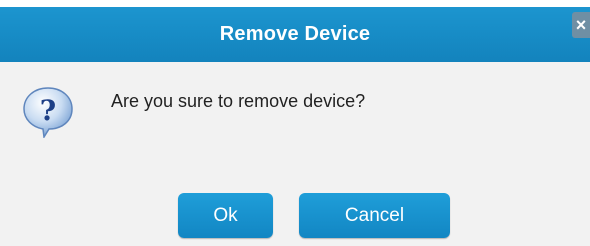 This screenshot has height=246, width=590. I want to click on close-button: ×, so click(581, 25).